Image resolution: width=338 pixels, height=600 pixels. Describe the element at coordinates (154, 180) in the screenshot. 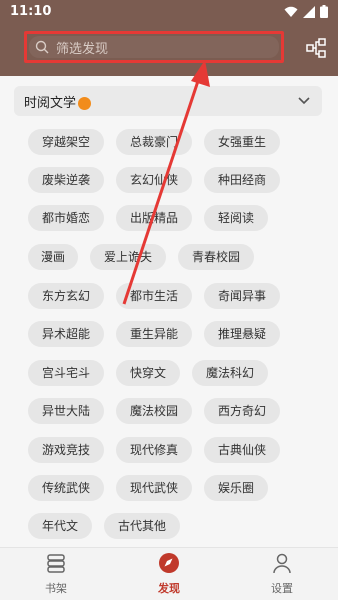

I see `tag-chip: 玄幻仙侠` at that location.